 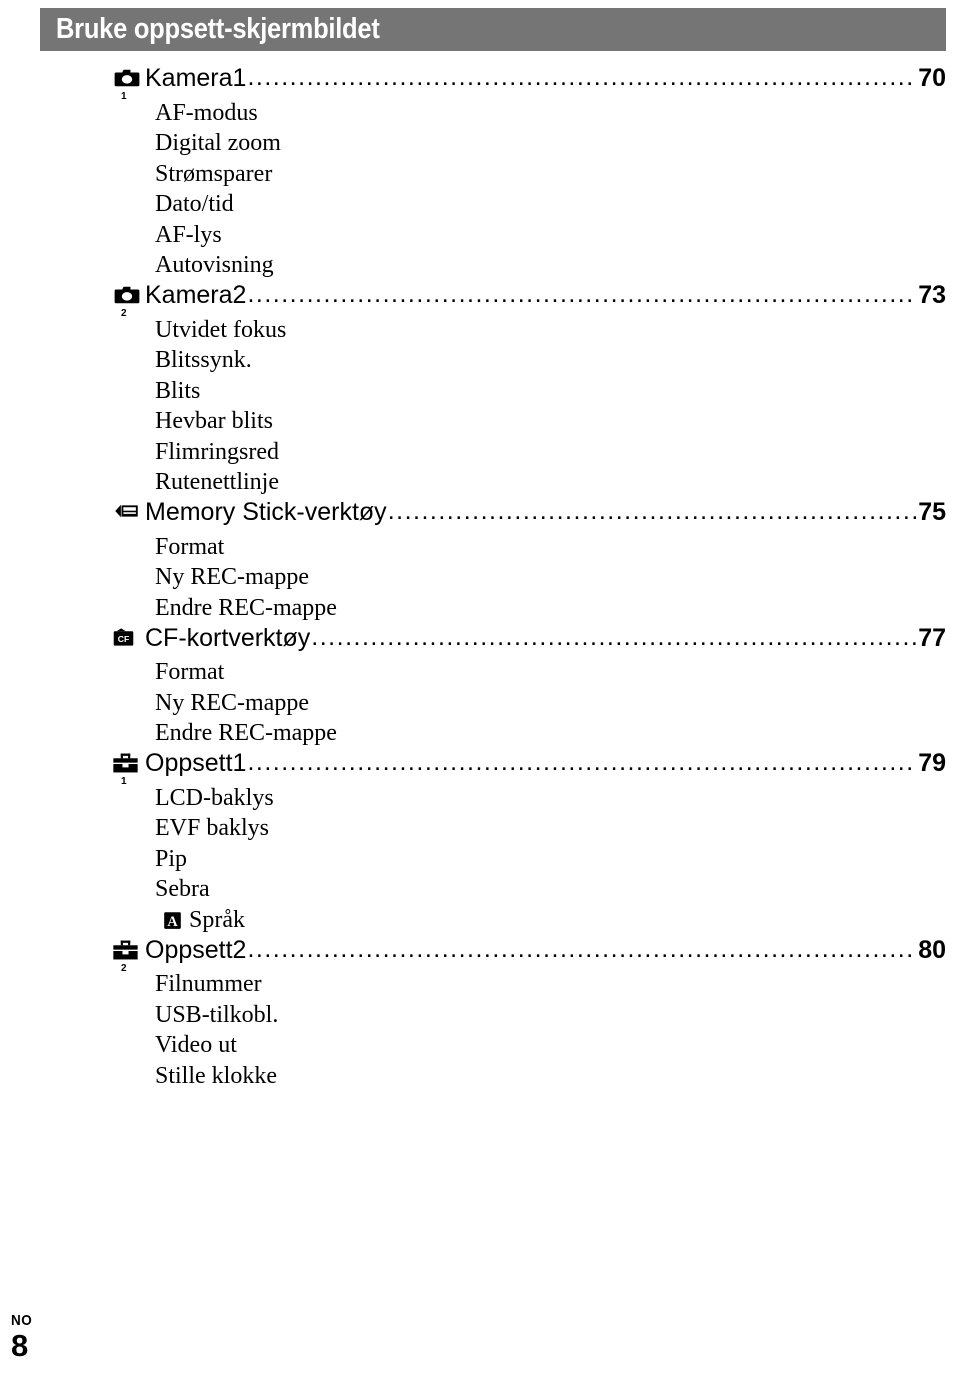 I want to click on camera-icon: 1, so click(x=127, y=84).